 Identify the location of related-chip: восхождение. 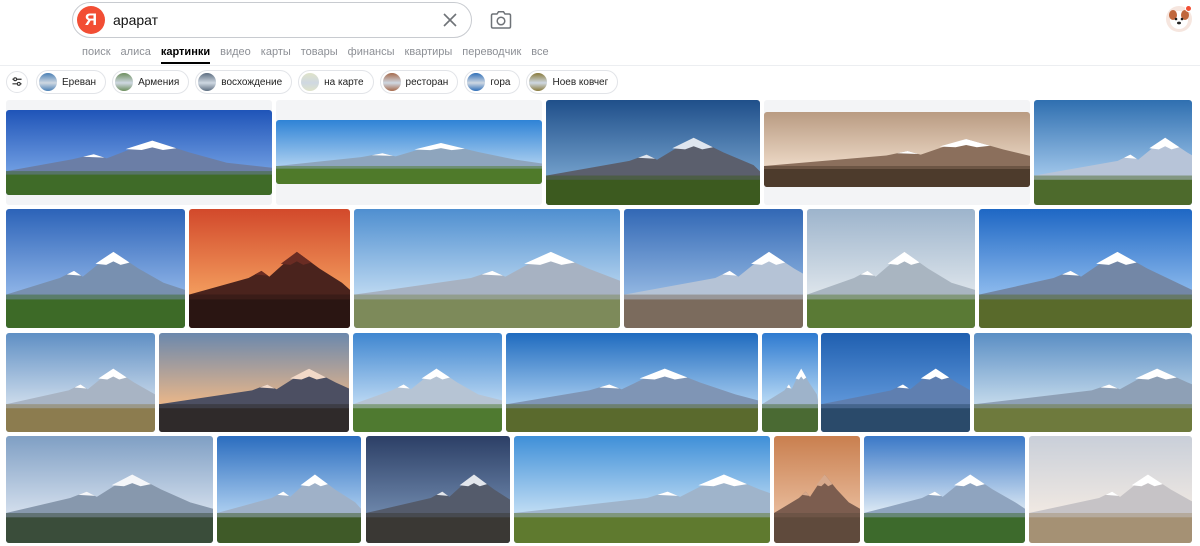
(244, 82).